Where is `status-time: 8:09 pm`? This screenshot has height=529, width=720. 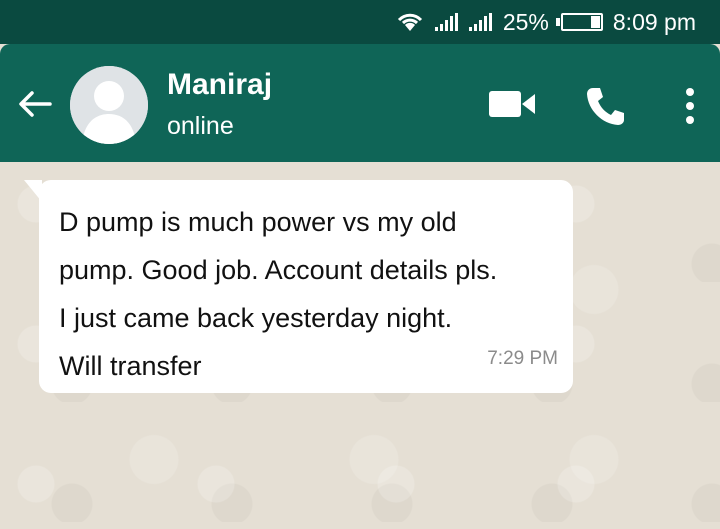
status-time: 8:09 pm is located at coordinates (654, 21).